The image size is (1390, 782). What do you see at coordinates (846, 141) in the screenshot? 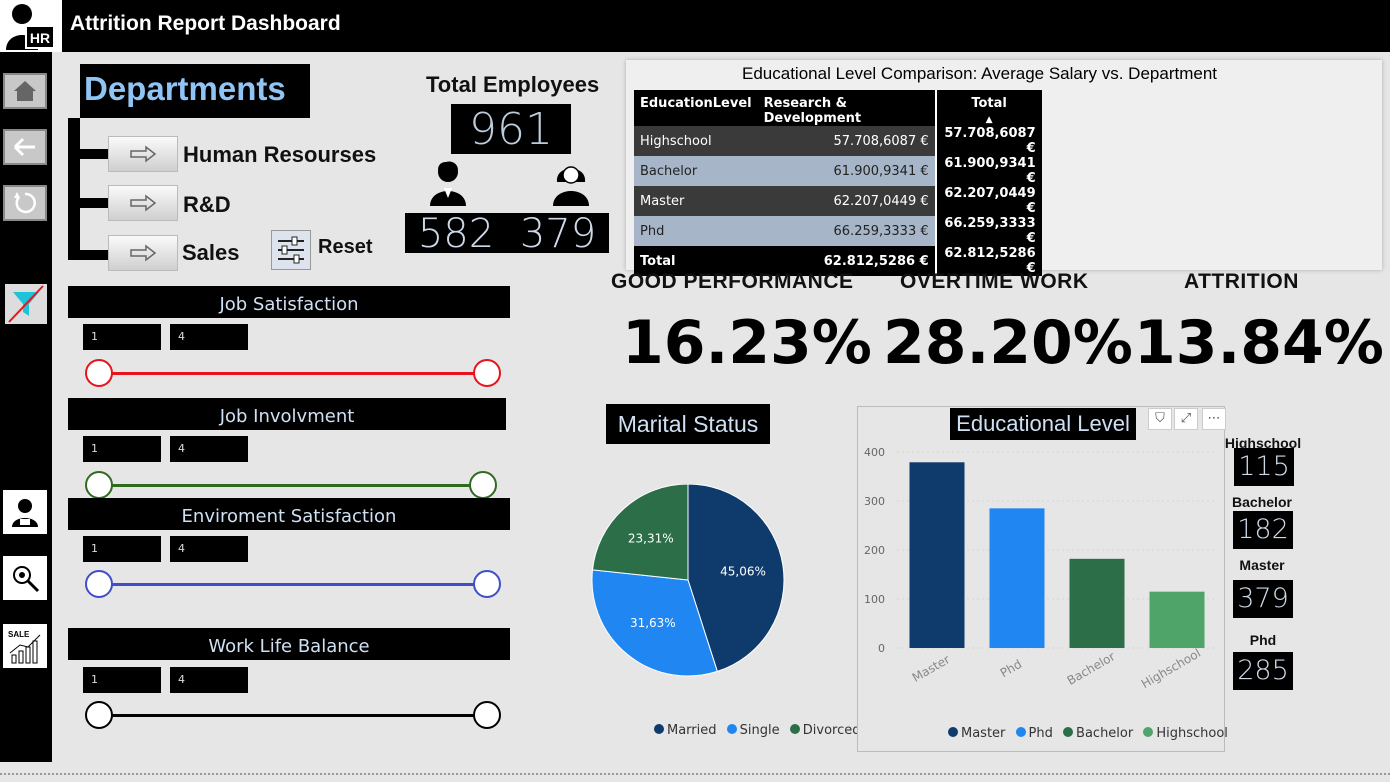
I see `table-cell: 57.708,6087 €` at bounding box center [846, 141].